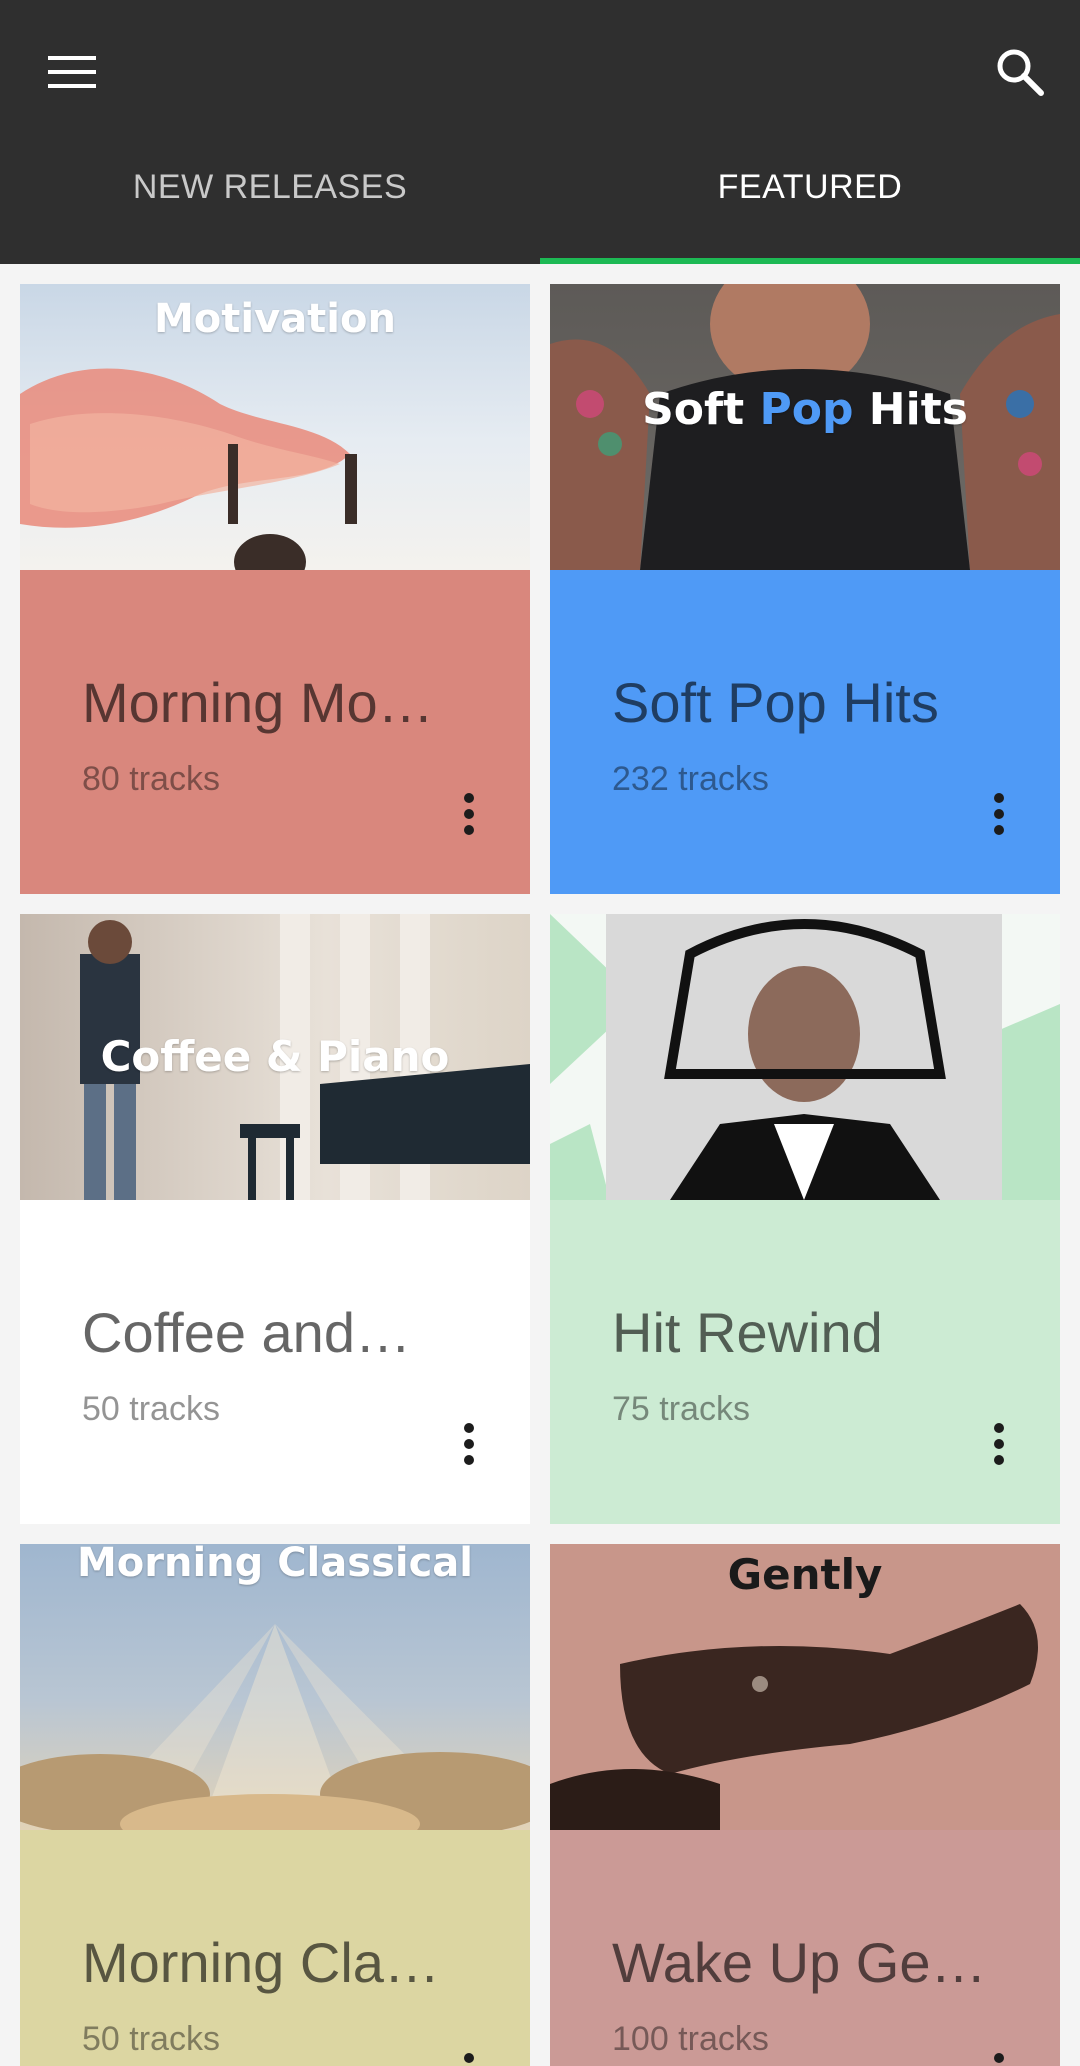  I want to click on playlist-cover: Morning Classical, so click(275, 1687).